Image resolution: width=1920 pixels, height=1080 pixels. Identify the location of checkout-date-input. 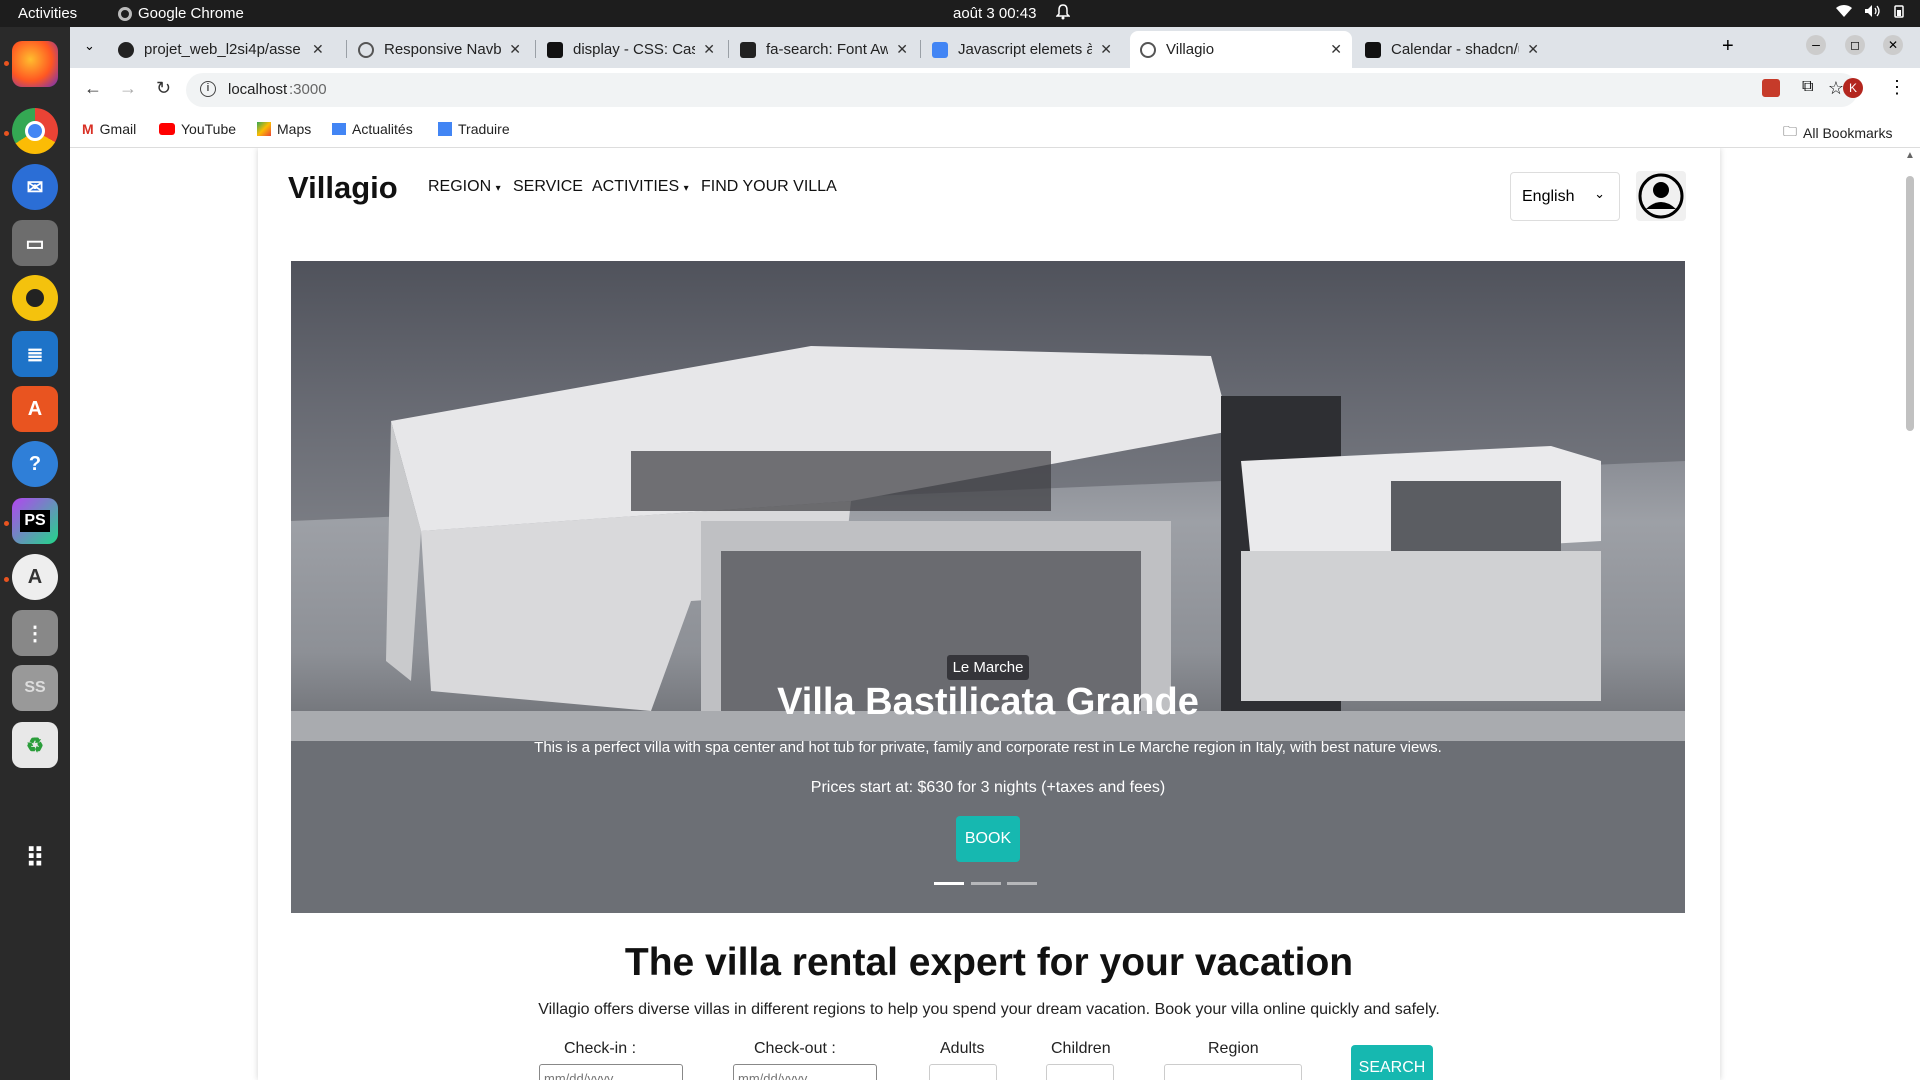
(805, 1072).